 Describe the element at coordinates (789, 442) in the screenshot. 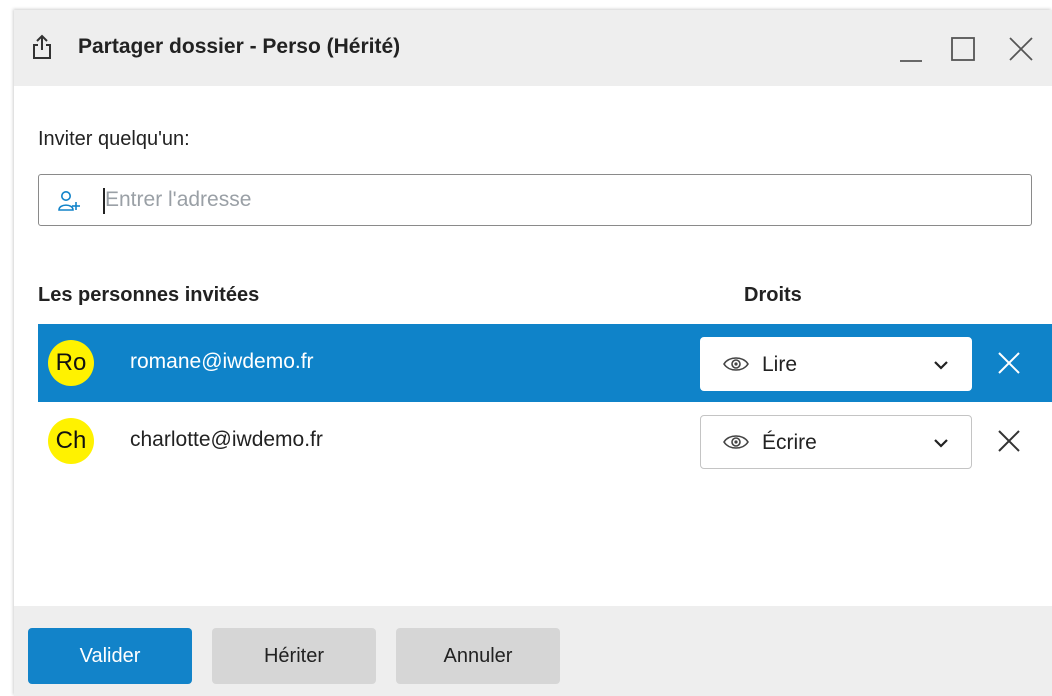

I see `rights-value: Écrire` at that location.